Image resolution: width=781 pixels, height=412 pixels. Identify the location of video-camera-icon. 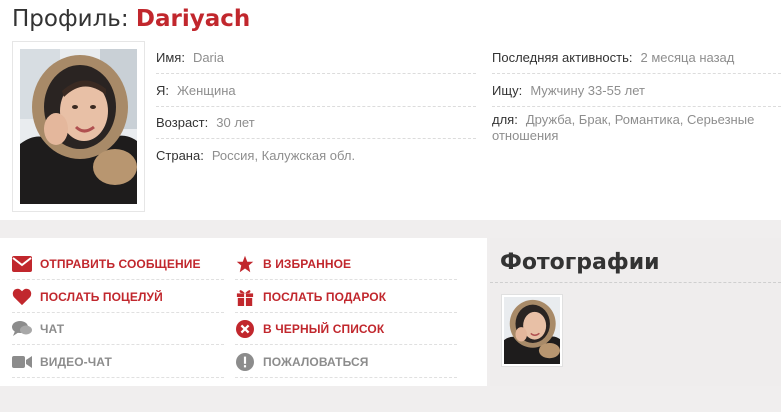
(22, 362).